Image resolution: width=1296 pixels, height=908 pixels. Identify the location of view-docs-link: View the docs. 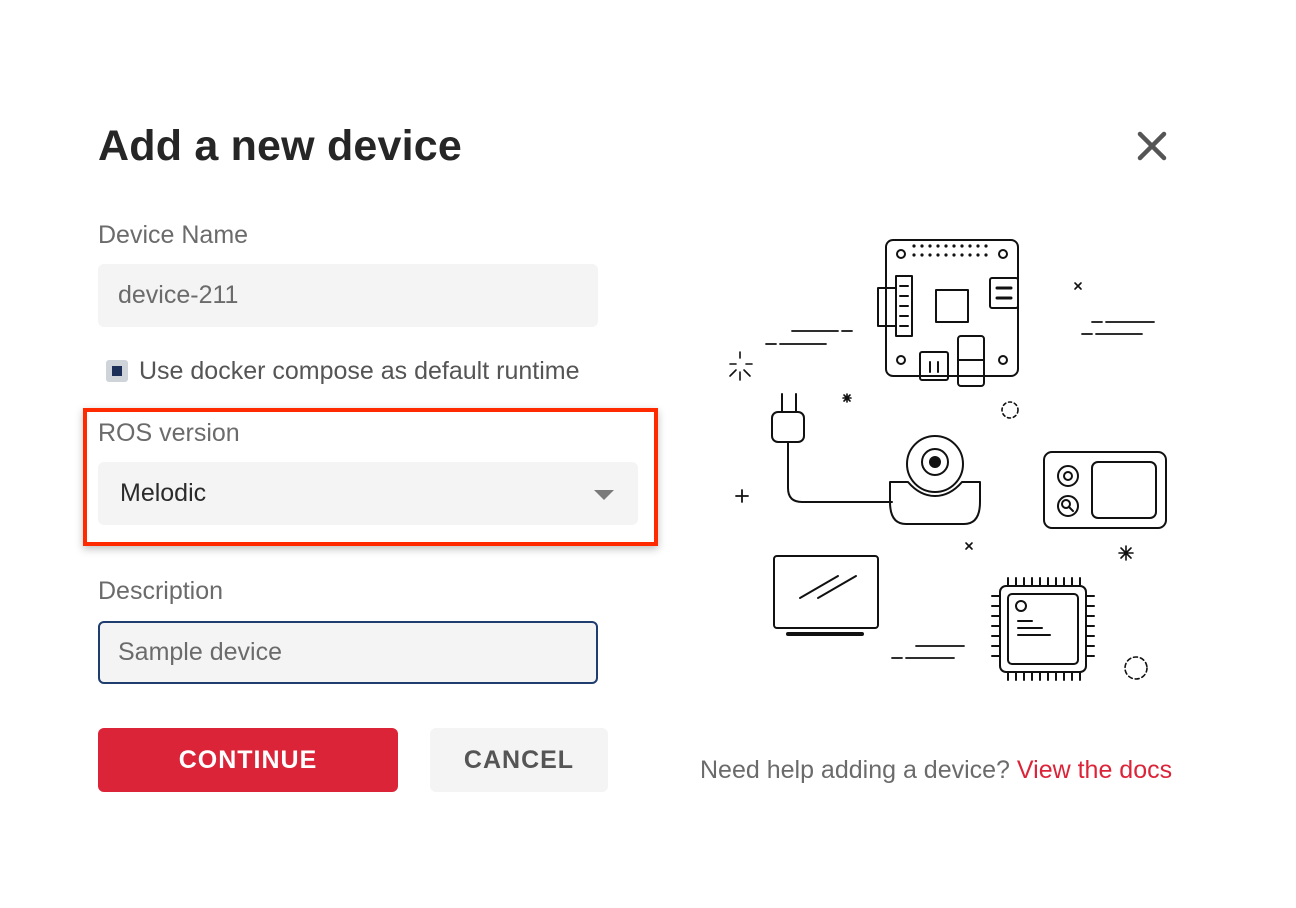
(1094, 770).